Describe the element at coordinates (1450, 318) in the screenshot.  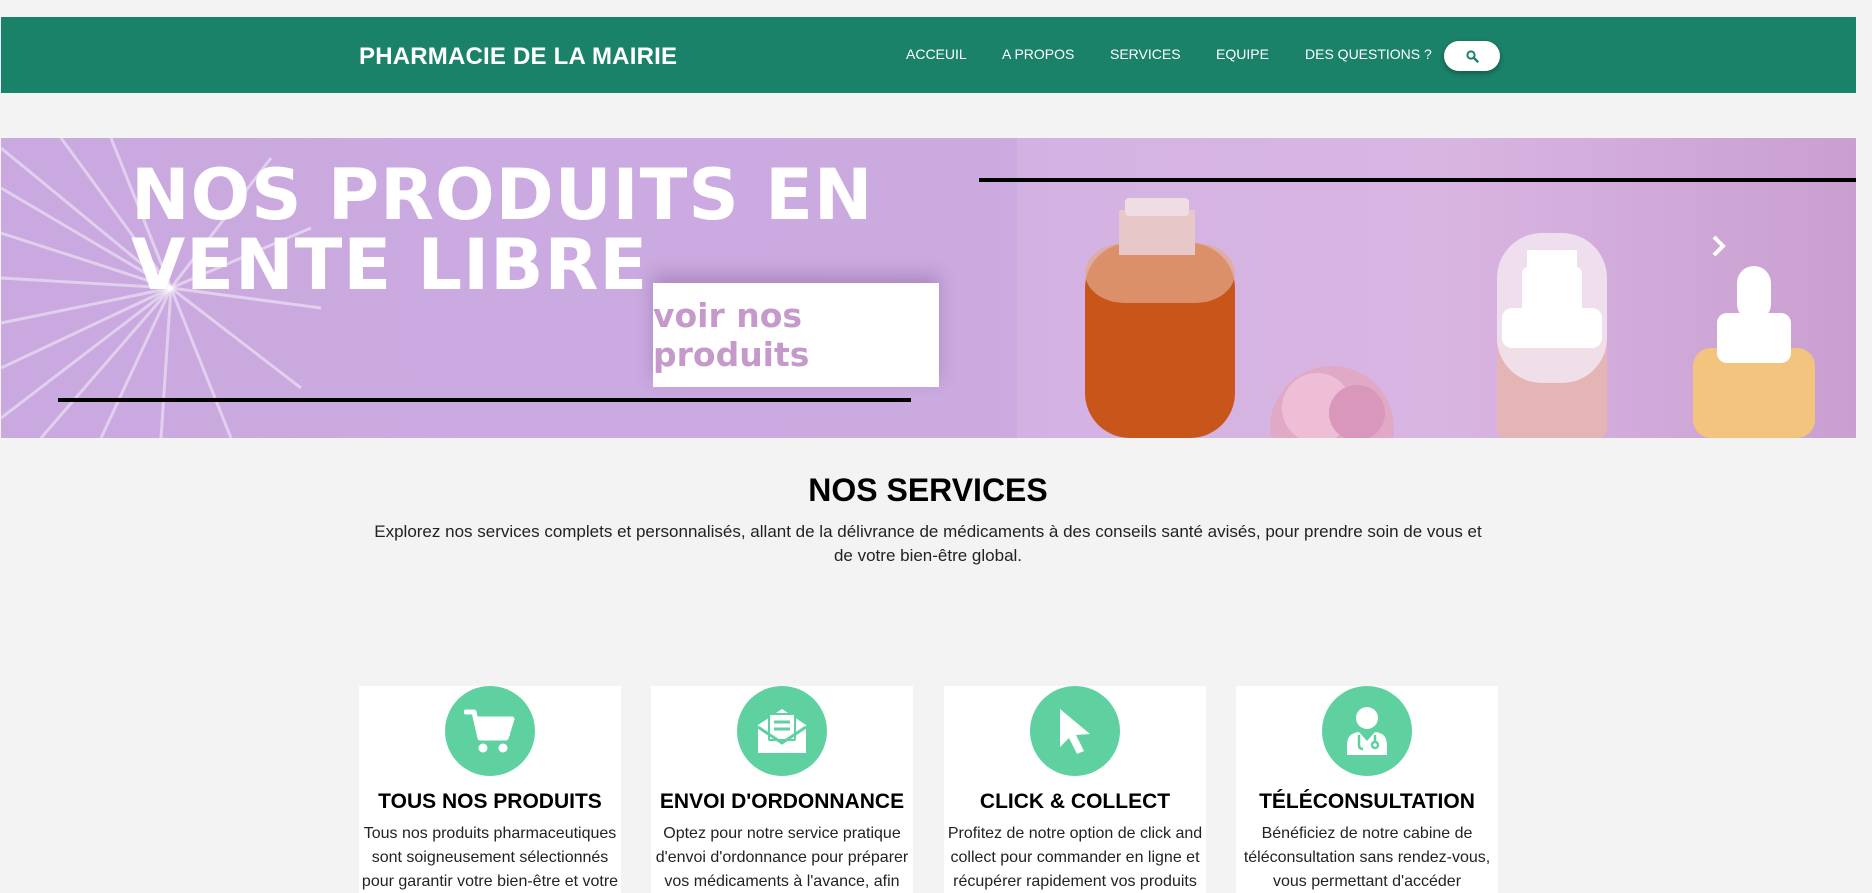
I see `product-bottles-illustration` at that location.